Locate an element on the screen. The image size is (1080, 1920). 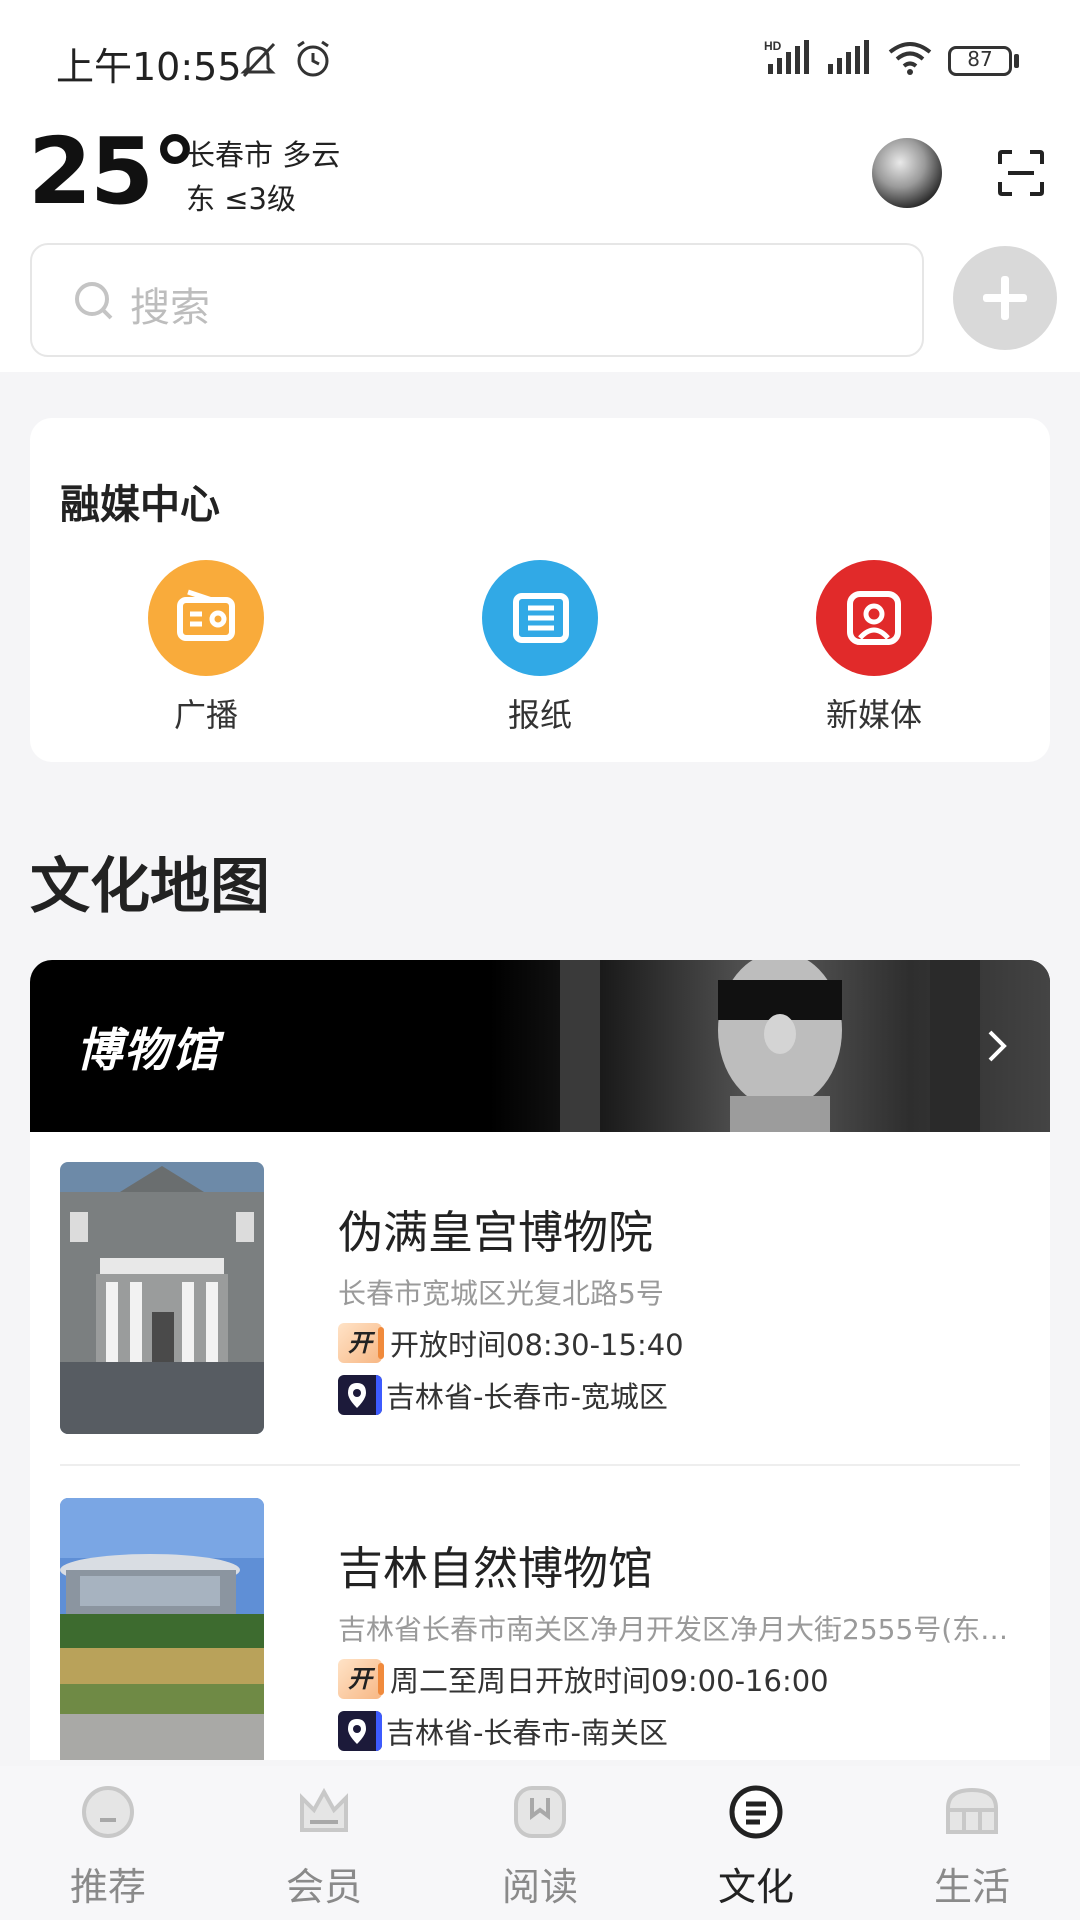
place-region: 吉林省-长春市-南关区 is located at coordinates (503, 1731).